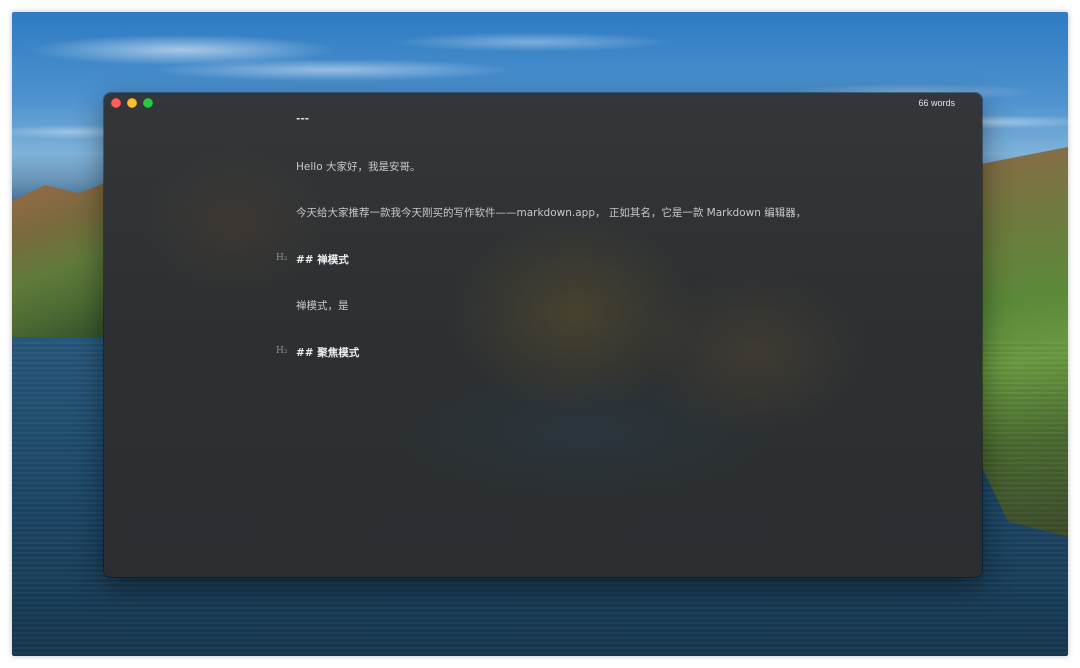  Describe the element at coordinates (302, 119) in the screenshot. I see `horizontal-rule-line: ---` at that location.